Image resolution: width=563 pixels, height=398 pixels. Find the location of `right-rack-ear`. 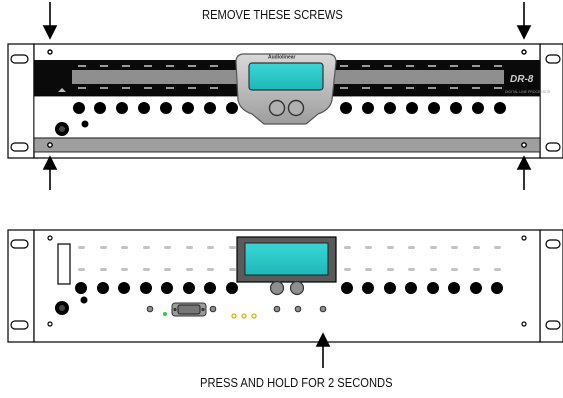

right-rack-ear is located at coordinates (551, 101).